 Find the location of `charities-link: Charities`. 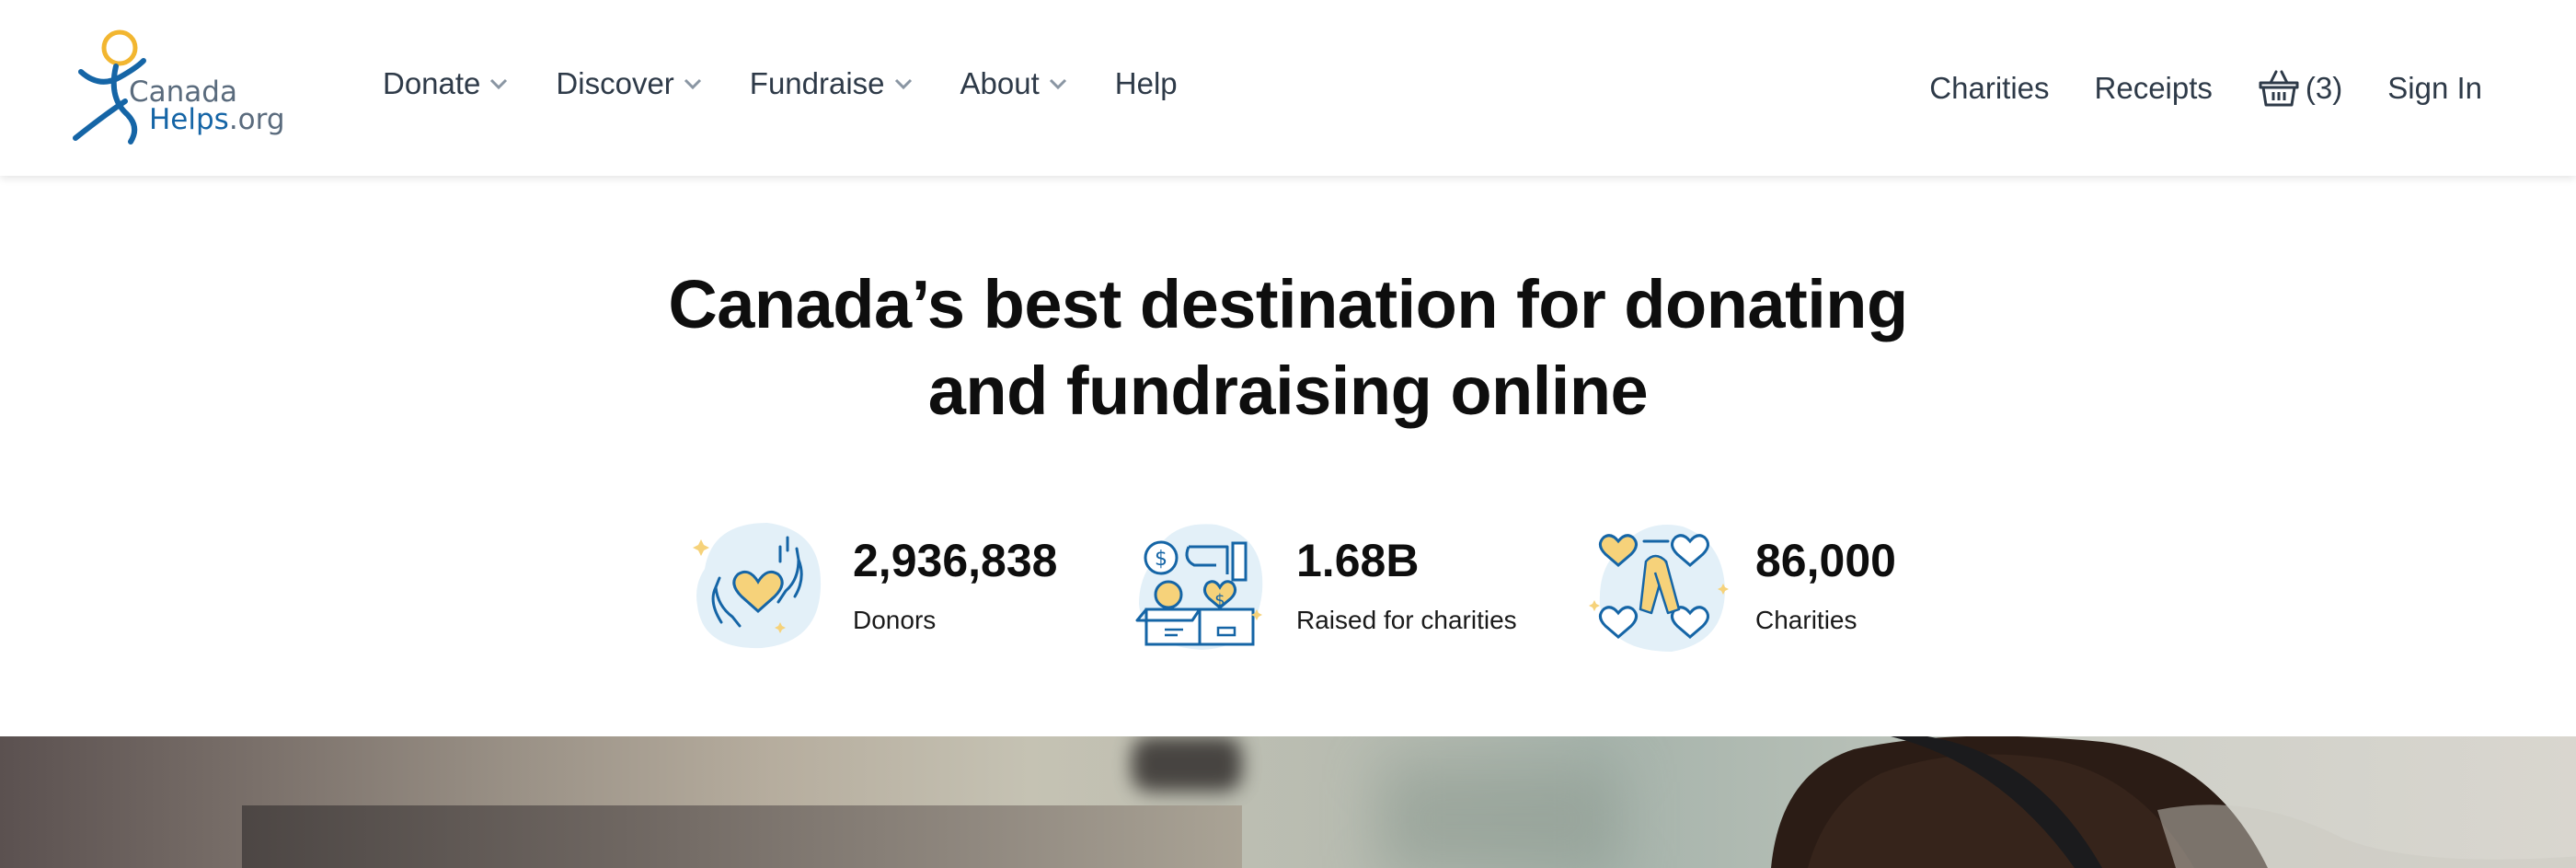

charities-link: Charities is located at coordinates (1989, 88).